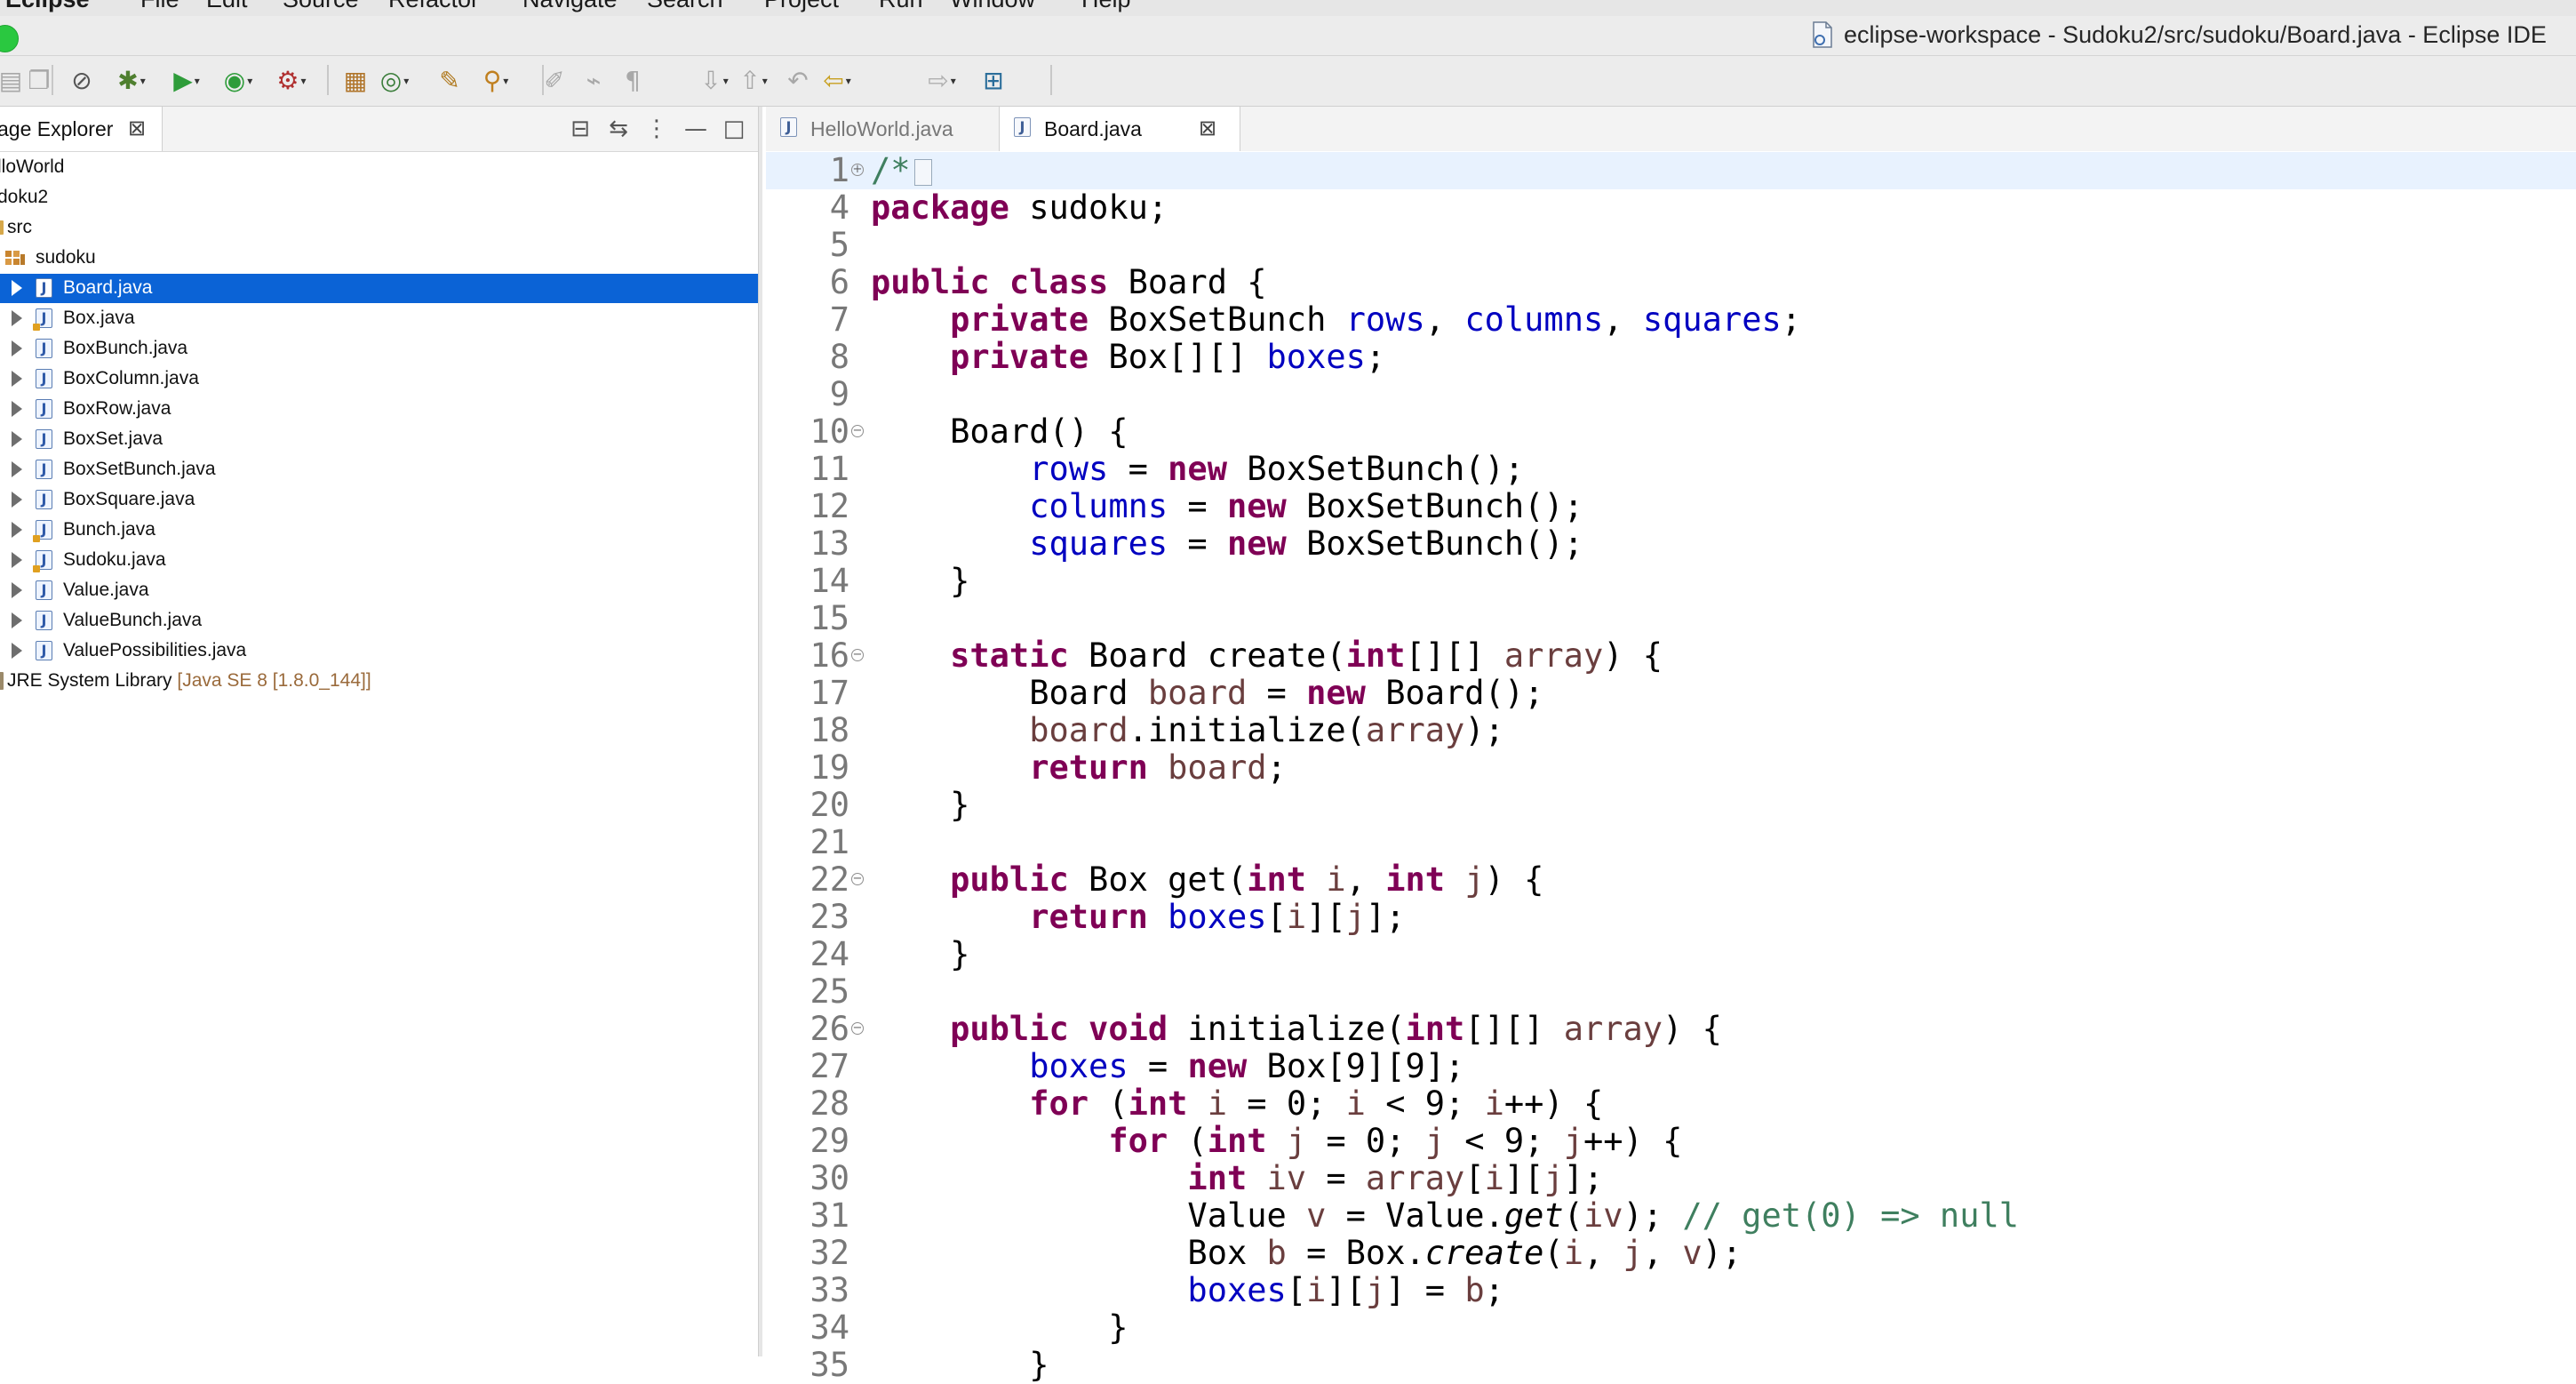  I want to click on menu-file: File, so click(159, 6).